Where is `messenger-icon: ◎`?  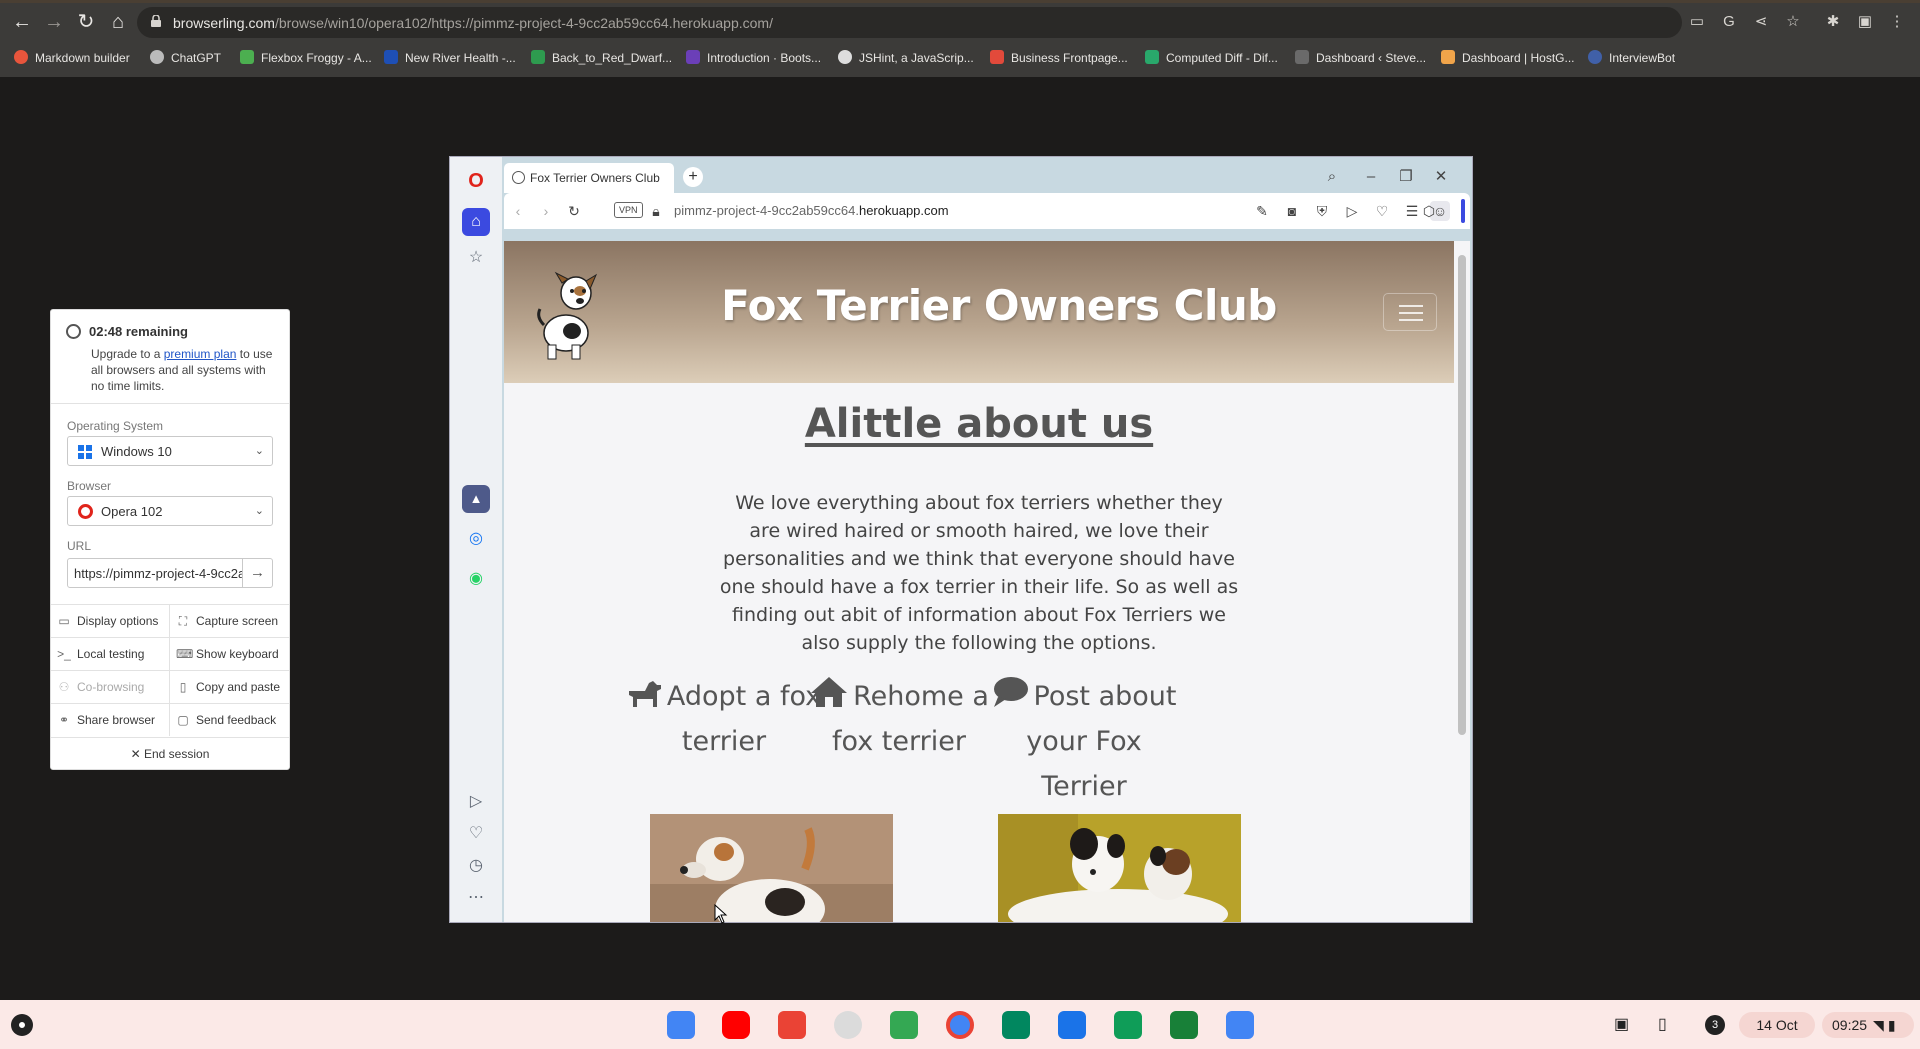 messenger-icon: ◎ is located at coordinates (476, 539).